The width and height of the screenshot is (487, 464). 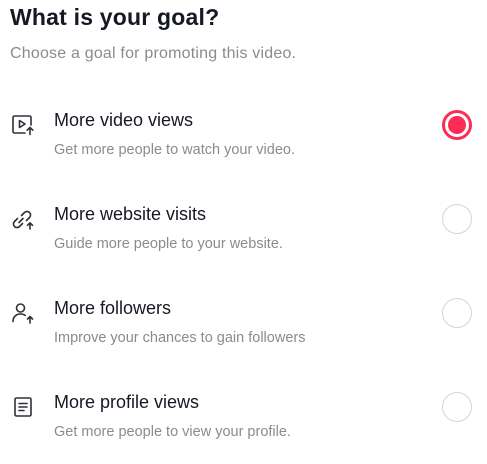 I want to click on page-subtitle: Choose a goal for promoting this video., so click(x=153, y=53).